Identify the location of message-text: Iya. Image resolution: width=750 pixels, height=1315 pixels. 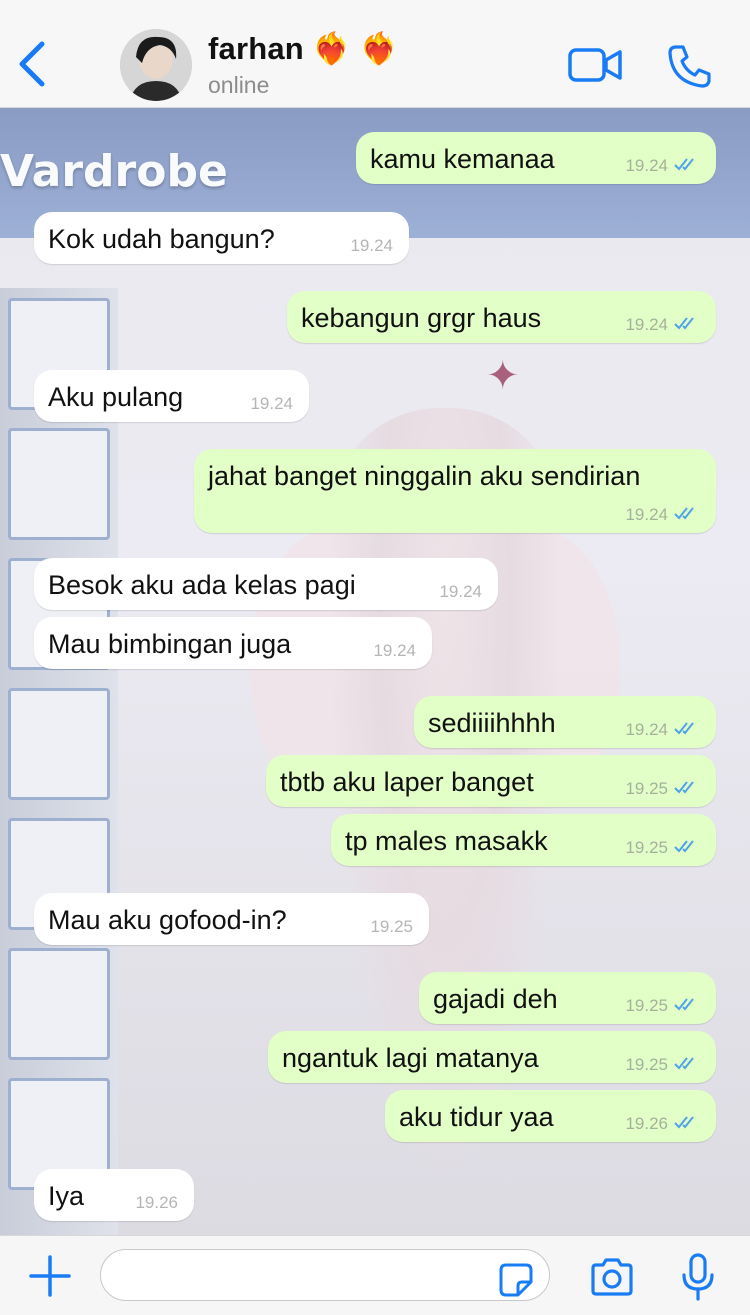
(66, 1196).